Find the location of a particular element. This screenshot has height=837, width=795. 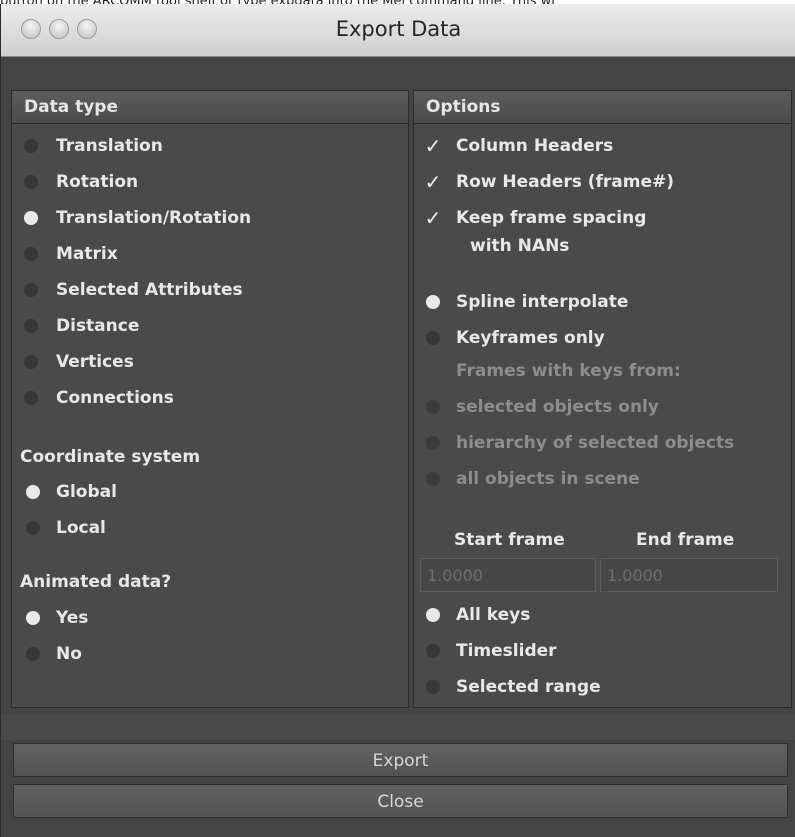

column-headers-checkbox: ✓ Column Headers is located at coordinates (518, 146).